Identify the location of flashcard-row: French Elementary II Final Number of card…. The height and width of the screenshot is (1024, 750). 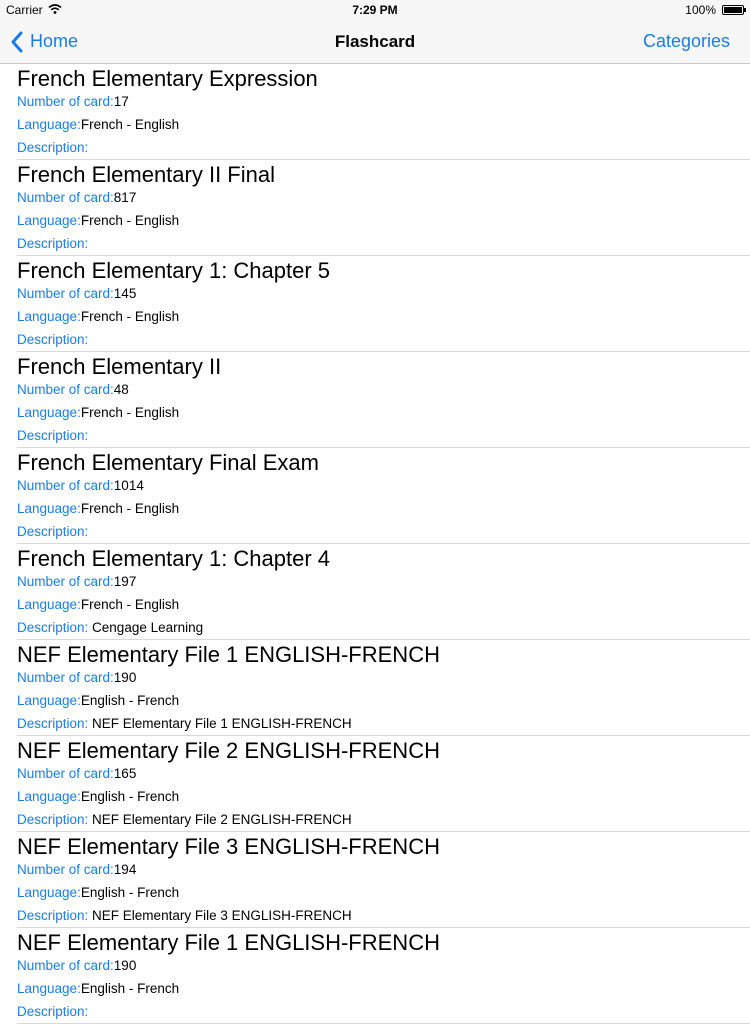
(383, 208).